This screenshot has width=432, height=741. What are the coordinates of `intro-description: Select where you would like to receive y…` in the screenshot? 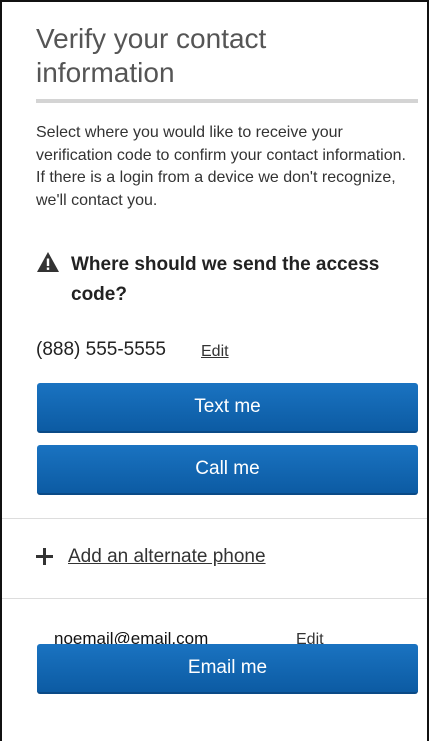 It's located at (221, 166).